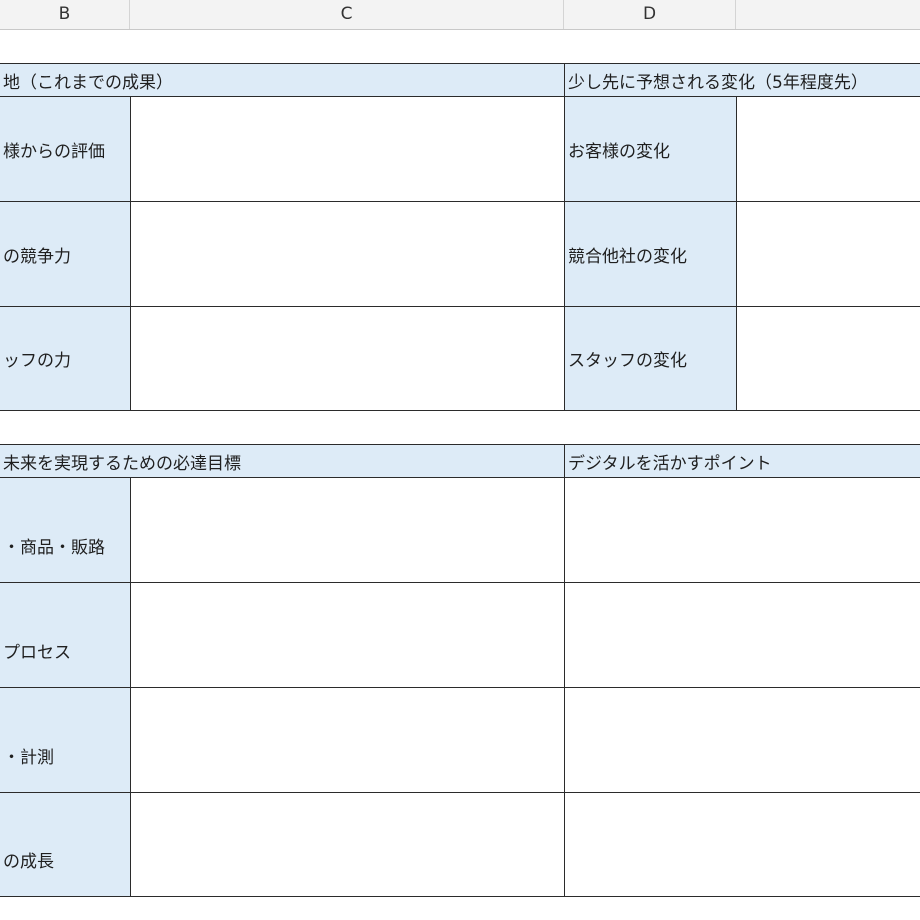  I want to click on column-header-c: C, so click(347, 14).